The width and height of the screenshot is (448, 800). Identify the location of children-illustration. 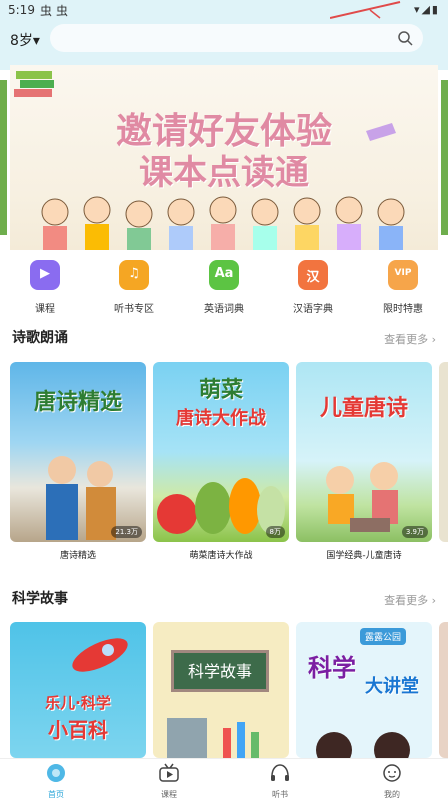
(223, 223).